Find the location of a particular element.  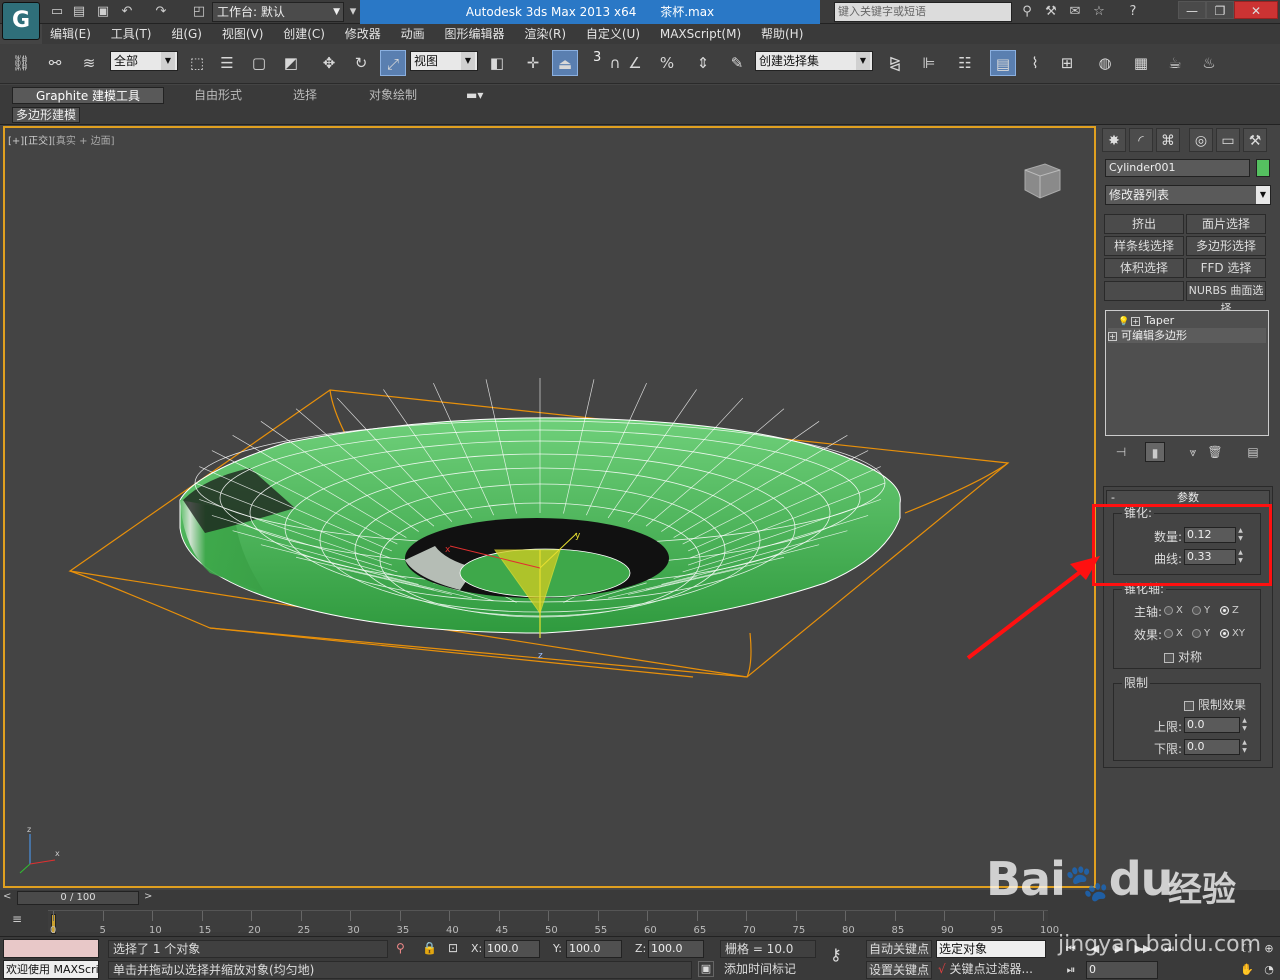

effect-xy-radio: XY is located at coordinates (1232, 633).